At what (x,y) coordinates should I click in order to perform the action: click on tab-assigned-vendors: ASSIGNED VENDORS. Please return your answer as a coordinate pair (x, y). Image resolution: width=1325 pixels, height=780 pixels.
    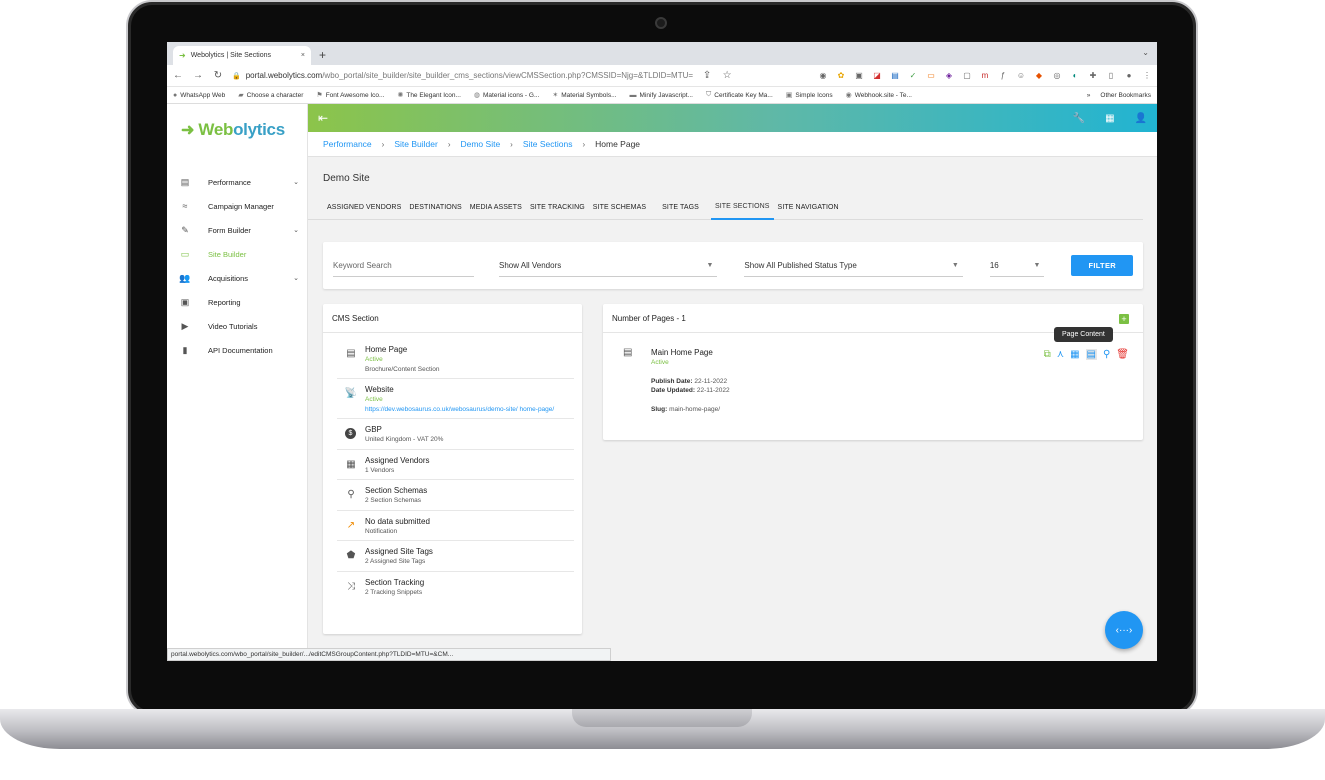
    Looking at the image, I should click on (364, 207).